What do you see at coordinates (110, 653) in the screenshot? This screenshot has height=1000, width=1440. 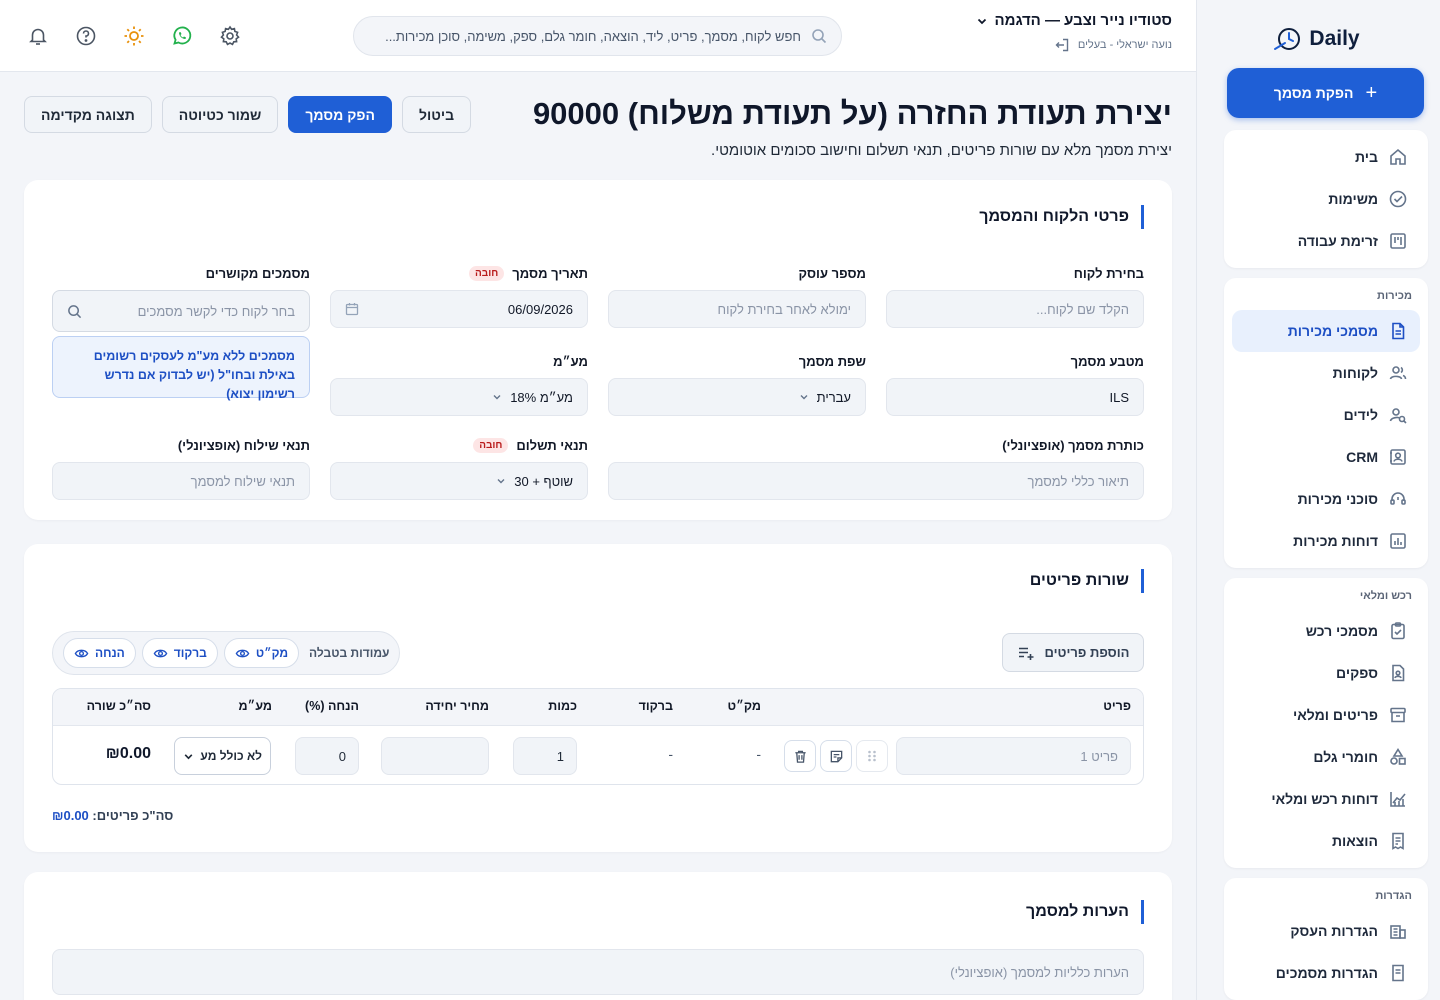 I see `chip-label: הנחה` at bounding box center [110, 653].